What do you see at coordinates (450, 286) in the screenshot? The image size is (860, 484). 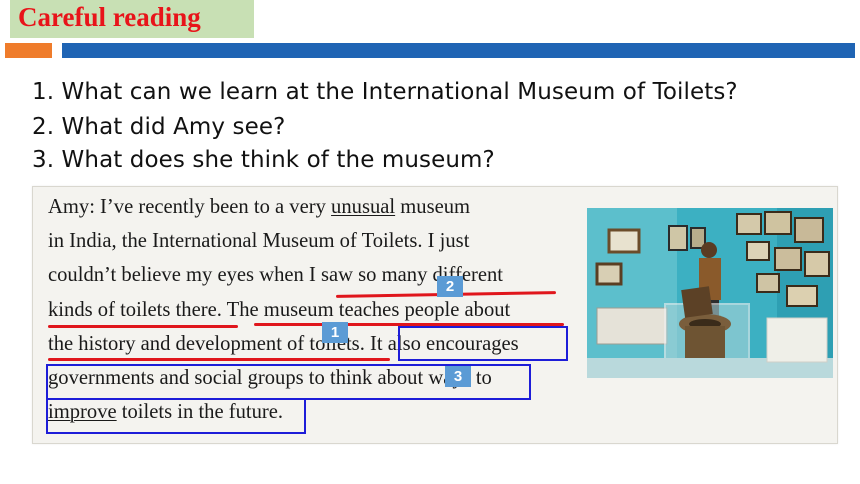 I see `tag-2: 2` at bounding box center [450, 286].